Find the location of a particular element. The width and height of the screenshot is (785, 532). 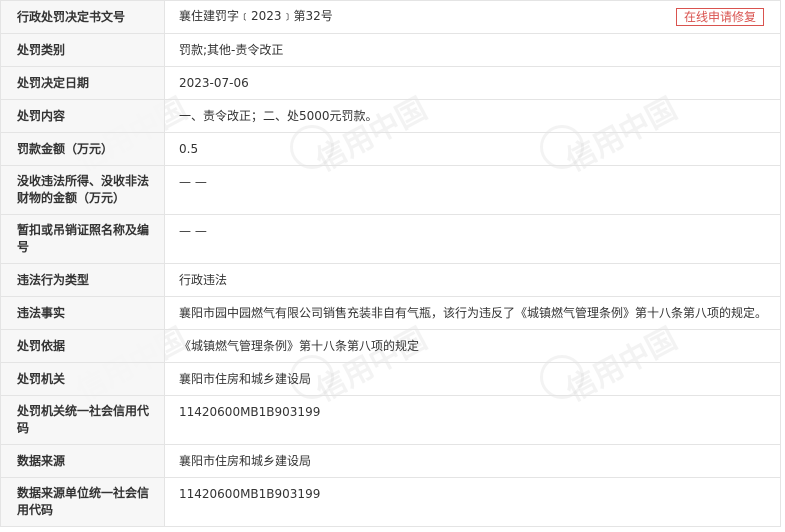

row-label: 处罚决定日期 is located at coordinates (82, 83).